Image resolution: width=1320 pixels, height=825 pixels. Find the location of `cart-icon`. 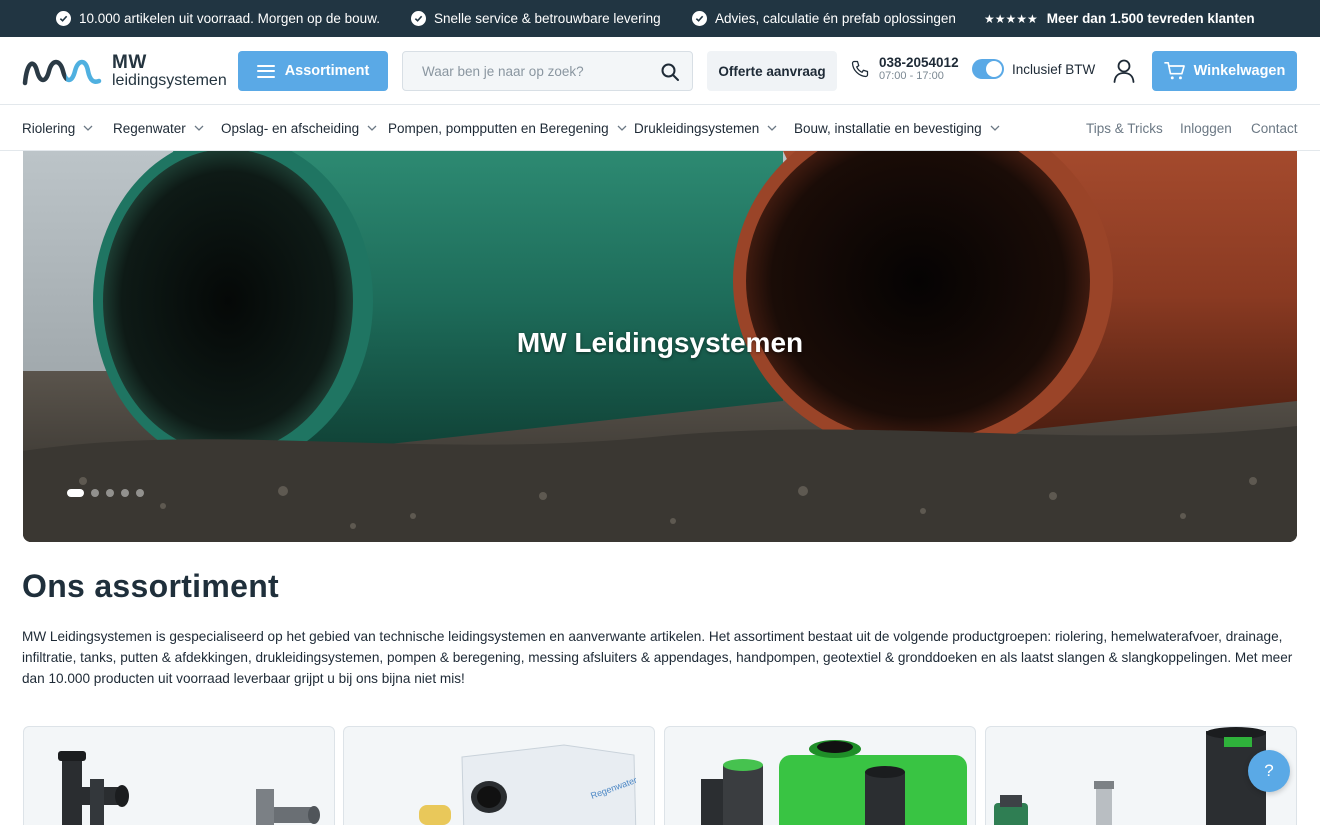

cart-icon is located at coordinates (1174, 71).